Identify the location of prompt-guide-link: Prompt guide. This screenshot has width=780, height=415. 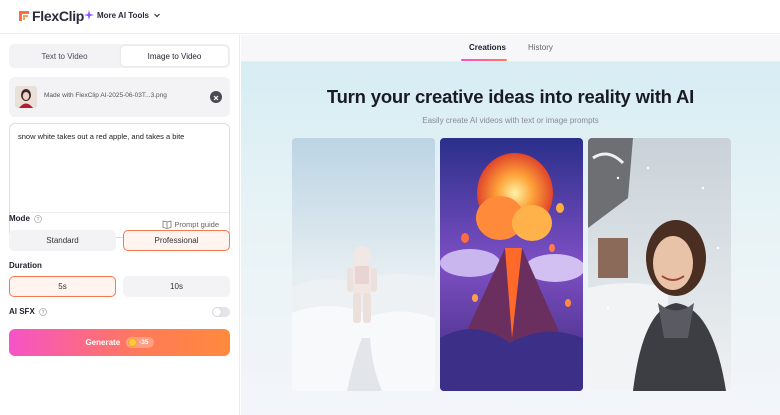
(190, 224).